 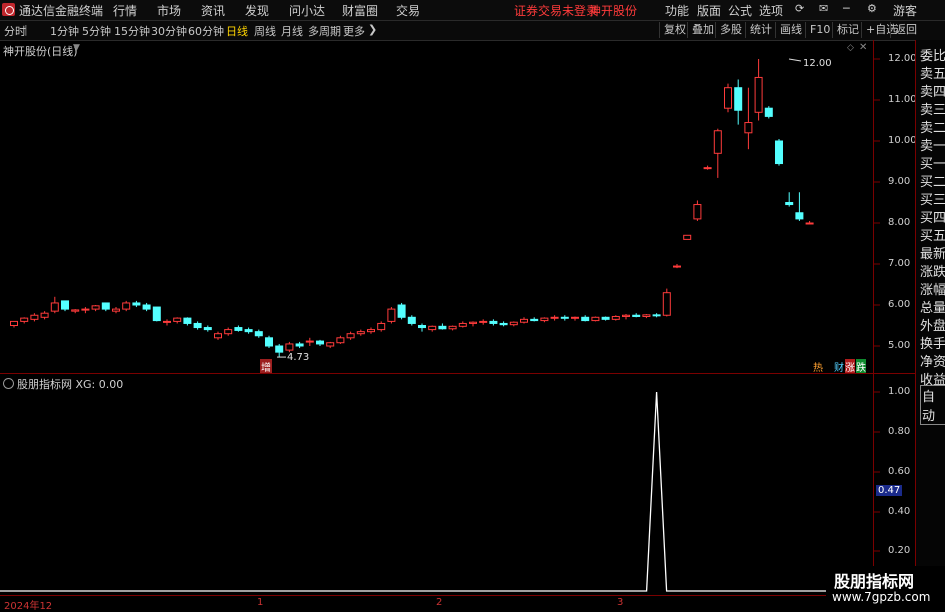 I want to click on menu-item-jiaoyi: 交易, so click(x=408, y=10).